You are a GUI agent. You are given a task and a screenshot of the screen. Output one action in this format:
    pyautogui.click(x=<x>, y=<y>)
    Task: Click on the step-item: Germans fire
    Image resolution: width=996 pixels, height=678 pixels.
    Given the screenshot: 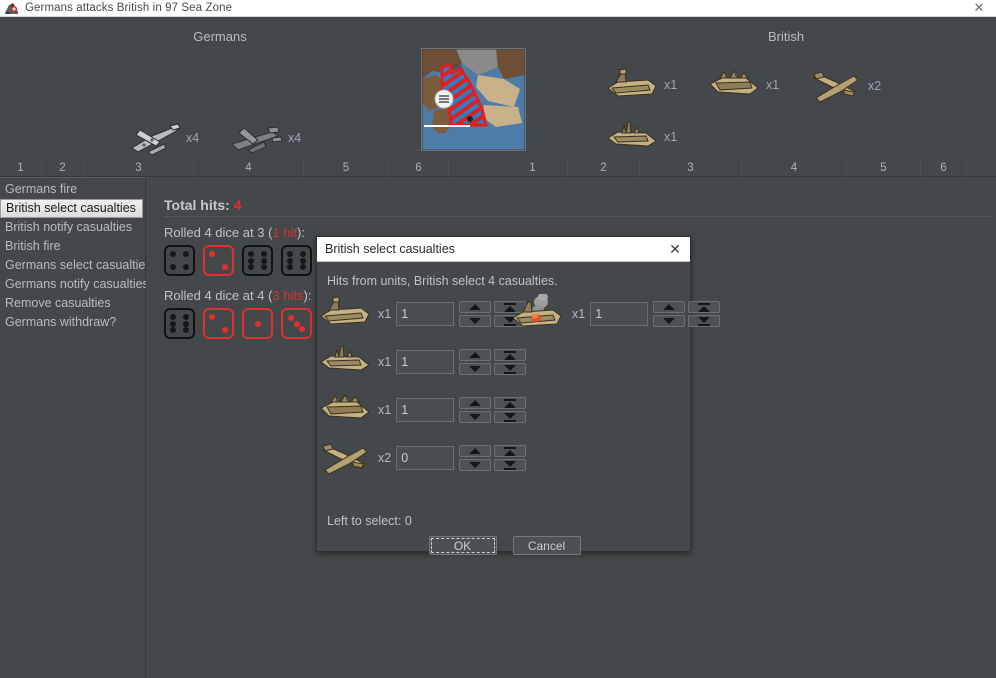 What is the action you would take?
    pyautogui.click(x=72, y=189)
    